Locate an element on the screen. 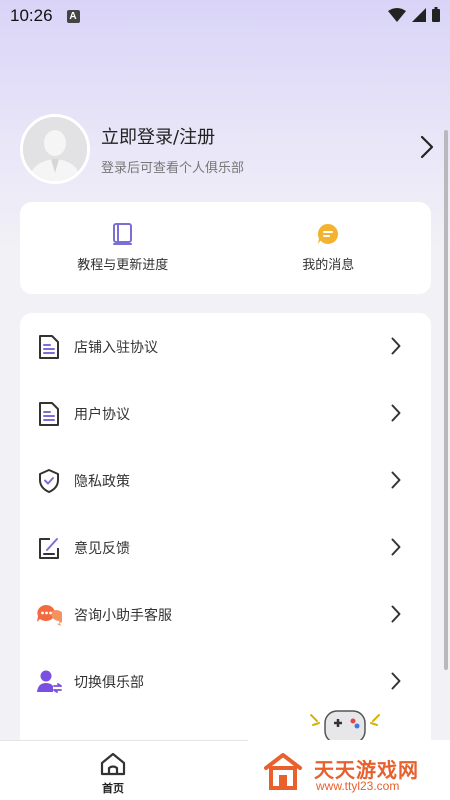 The width and height of the screenshot is (450, 800). bottom-navigation: 首页 is located at coordinates (124, 770).